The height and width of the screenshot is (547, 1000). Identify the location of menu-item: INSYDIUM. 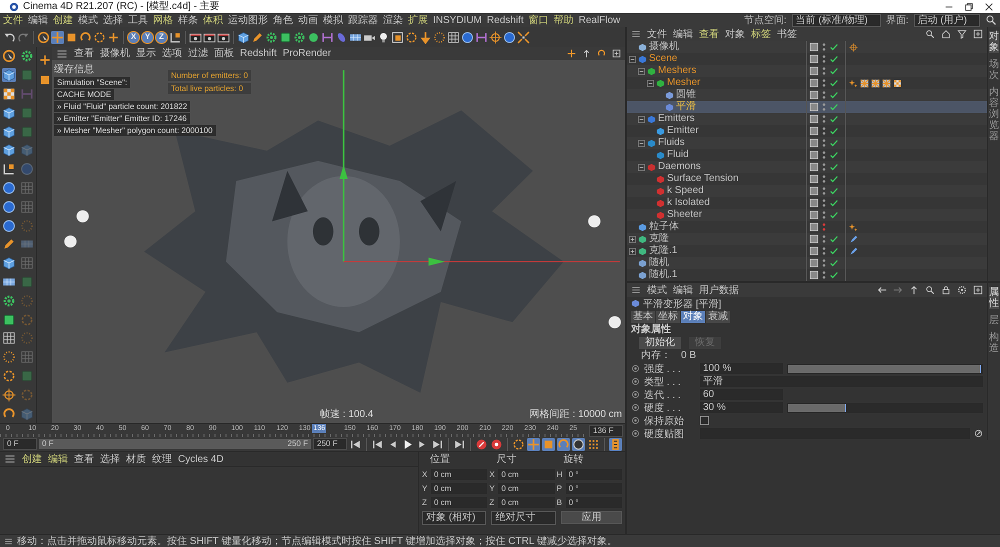
(457, 20).